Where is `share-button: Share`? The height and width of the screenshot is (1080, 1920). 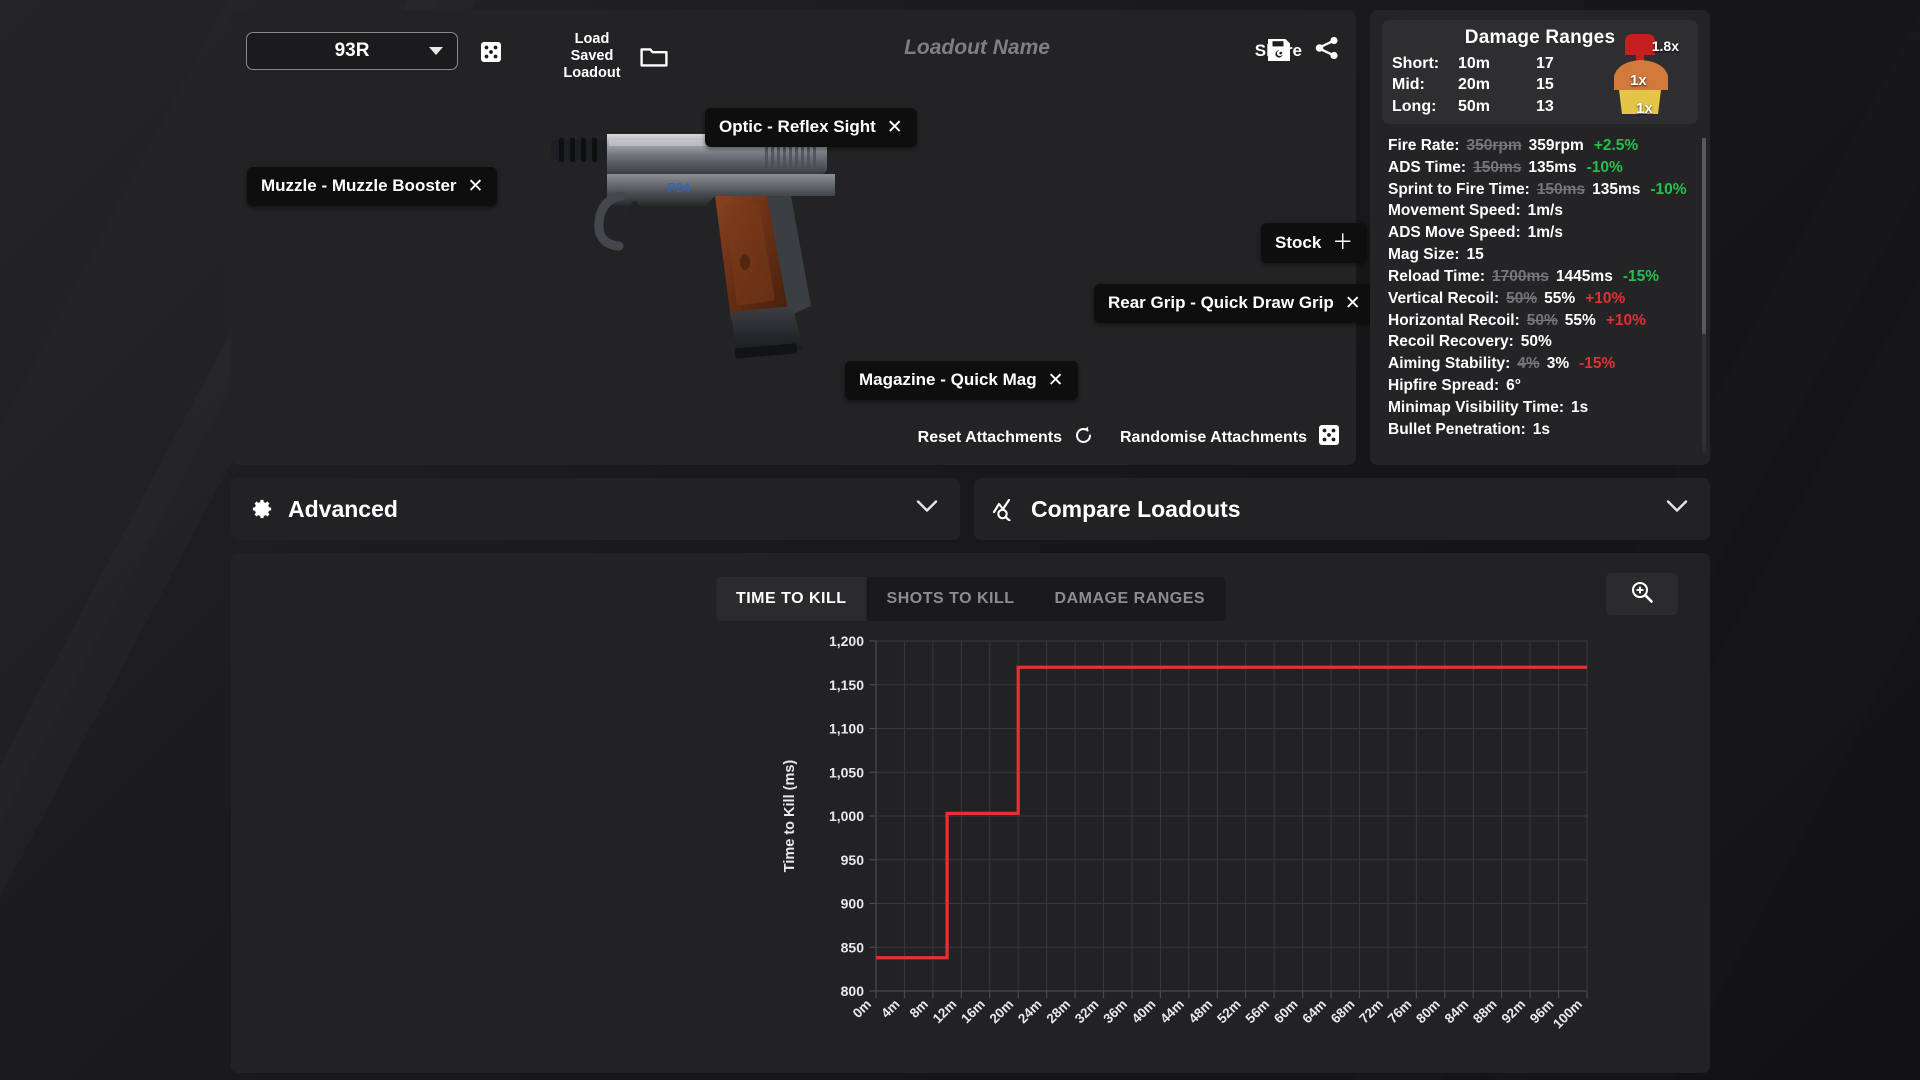 share-button: Share is located at coordinates (1297, 50).